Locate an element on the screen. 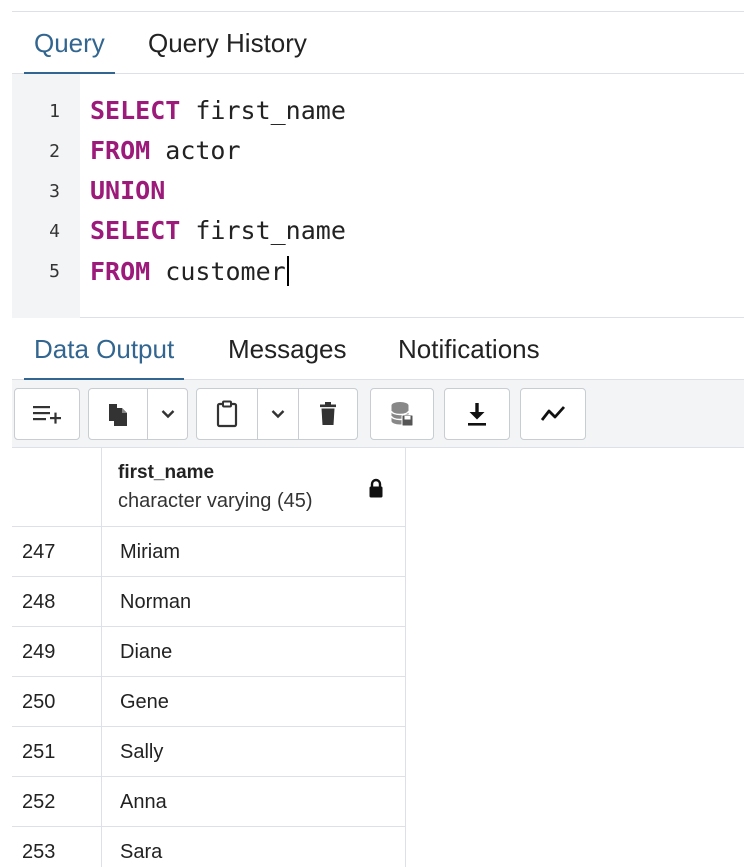 This screenshot has width=744, height=867. graph-visualiser-button is located at coordinates (553, 414).